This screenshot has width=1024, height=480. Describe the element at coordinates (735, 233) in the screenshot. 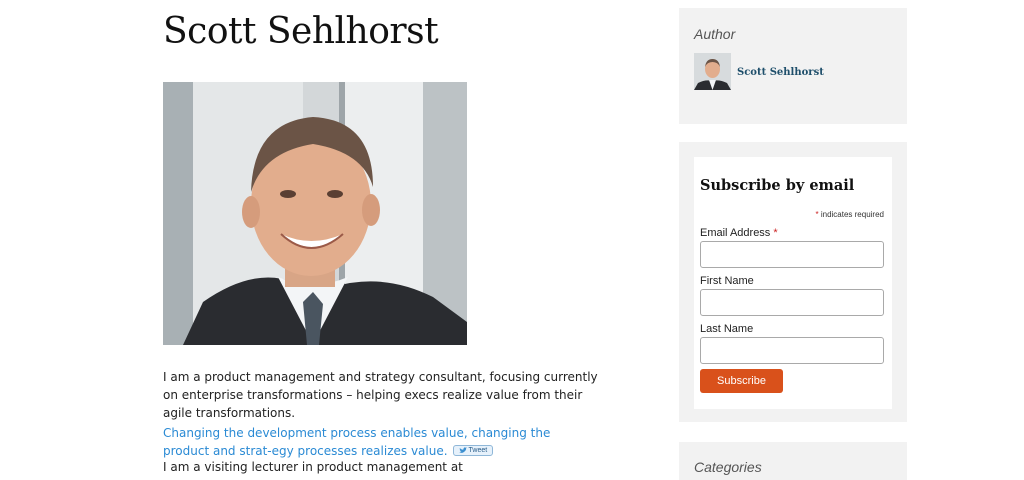

I see `email-label-text: Email Address` at that location.